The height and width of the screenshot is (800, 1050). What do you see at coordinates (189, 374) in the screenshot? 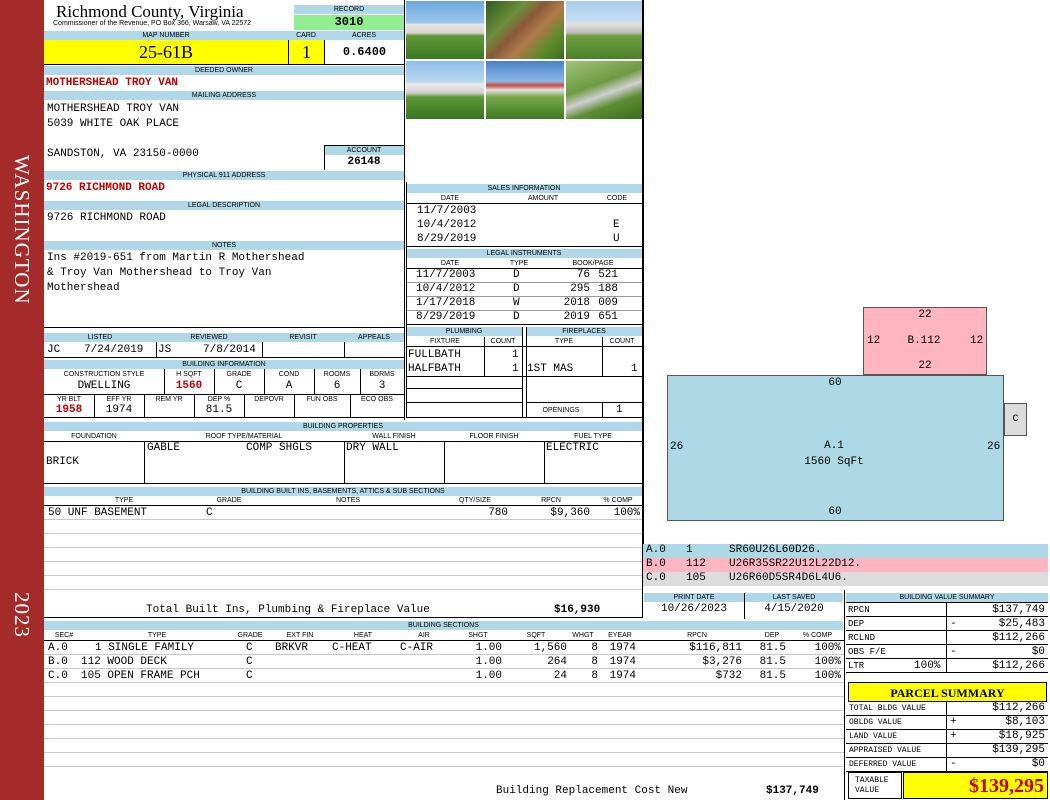
I see `h-hsqft: H SQFT` at bounding box center [189, 374].